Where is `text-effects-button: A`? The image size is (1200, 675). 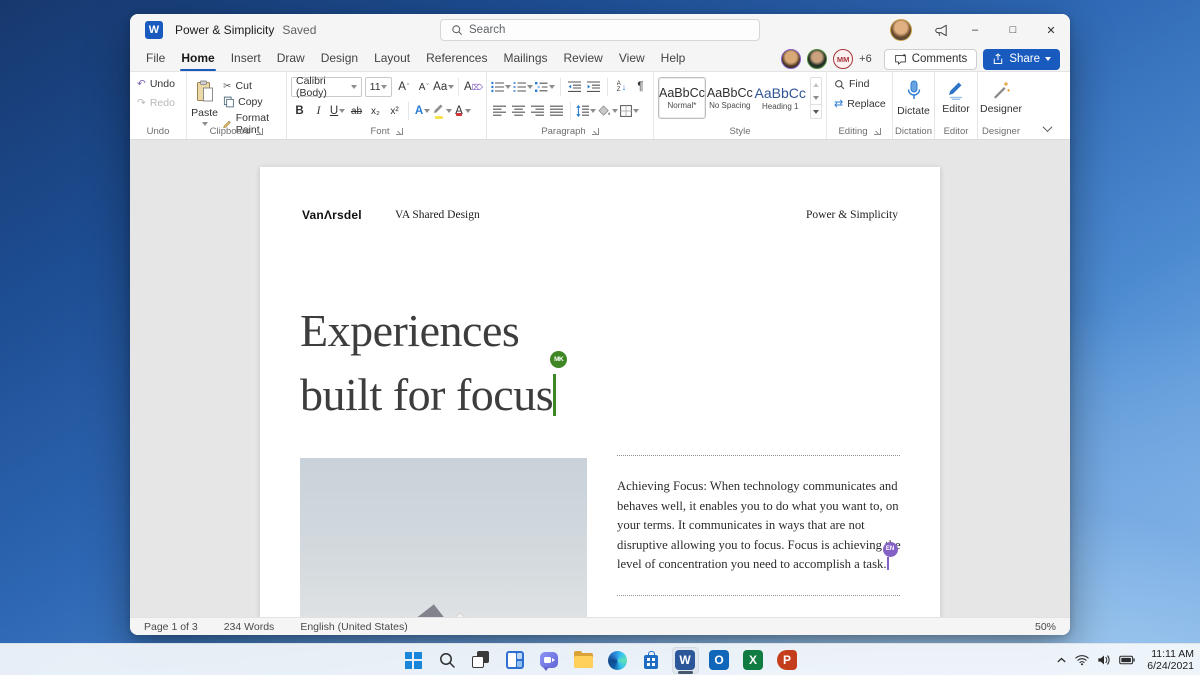 text-effects-button: A is located at coordinates (422, 111).